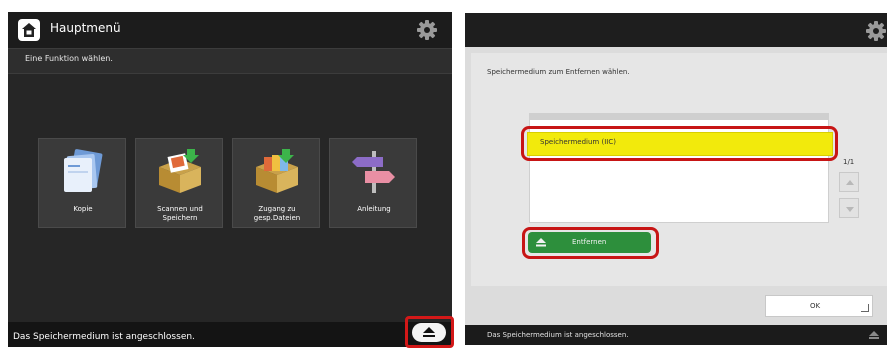  Describe the element at coordinates (180, 209) in the screenshot. I see `tile-label: Scannen und` at that location.